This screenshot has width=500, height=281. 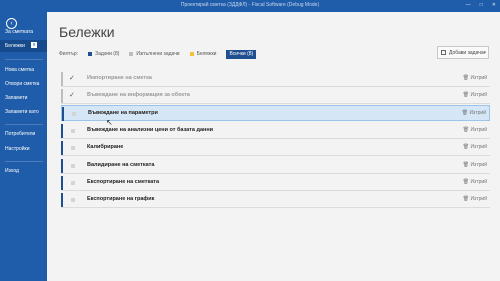 I want to click on sidebar-item-settings: Настройки, so click(x=23, y=149).